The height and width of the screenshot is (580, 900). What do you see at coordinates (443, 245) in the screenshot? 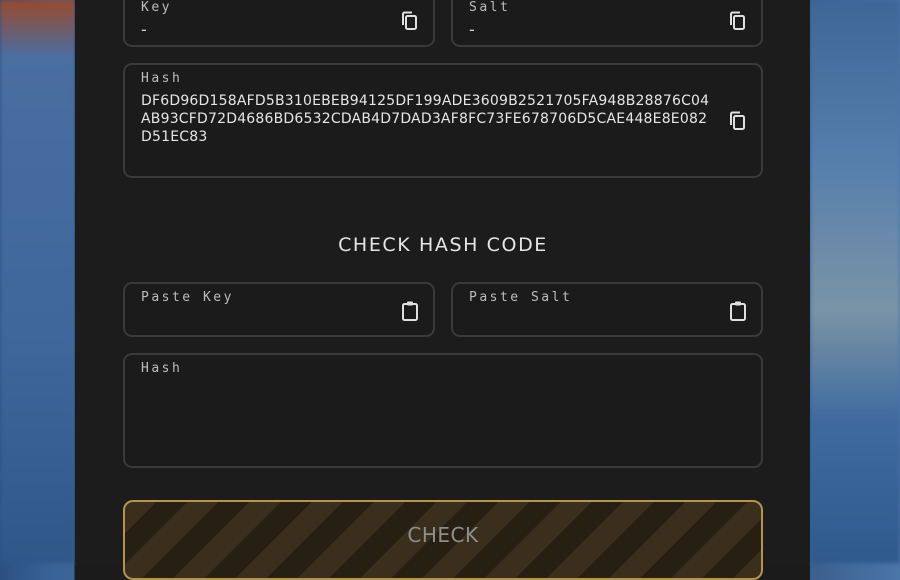
I see `check-hash-title: CHECK HASH CODE` at bounding box center [443, 245].